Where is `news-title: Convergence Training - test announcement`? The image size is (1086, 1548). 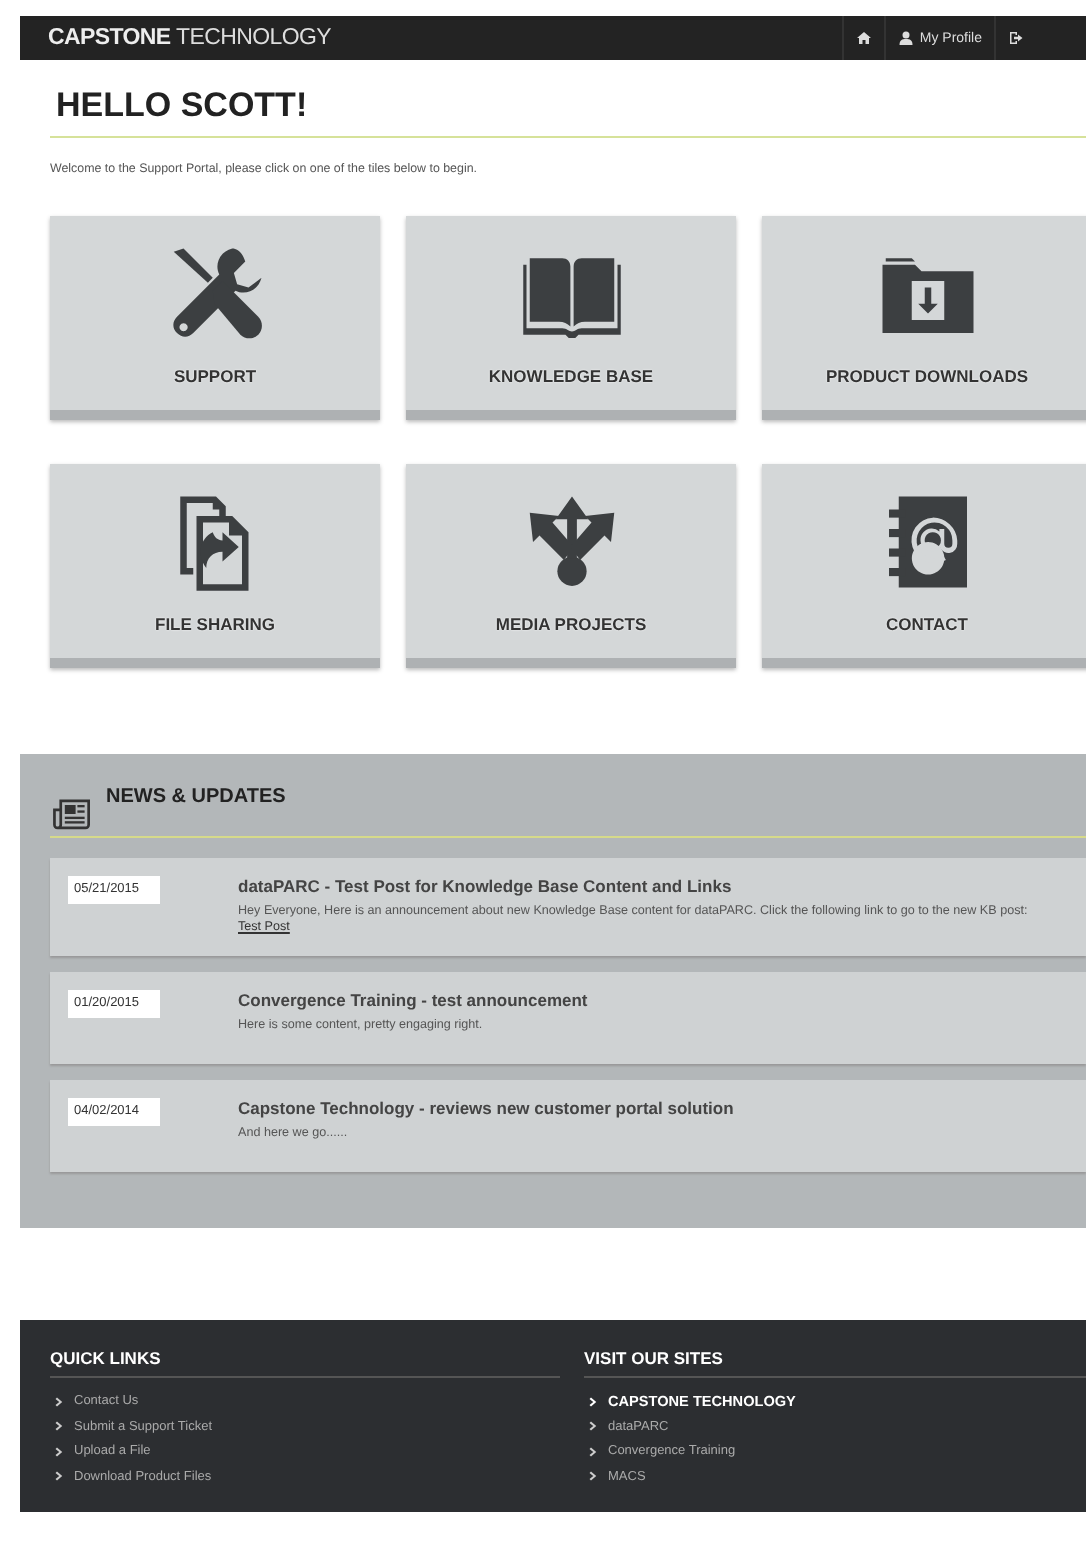
news-title: Convergence Training - test announcement is located at coordinates (414, 1000).